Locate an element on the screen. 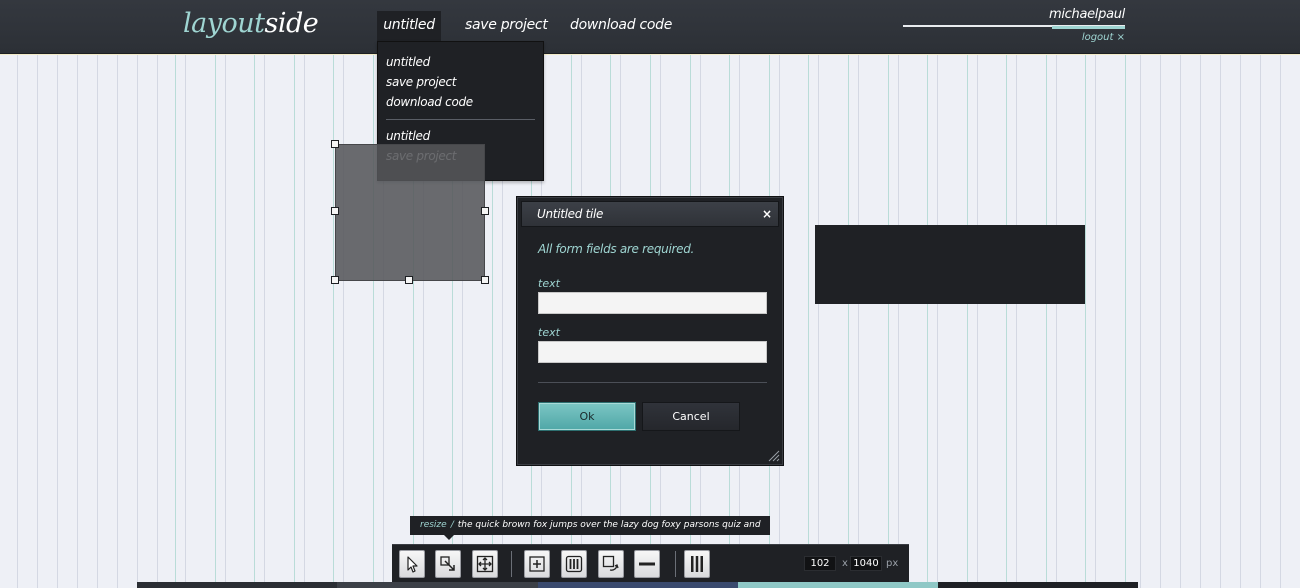 Image resolution: width=1300 pixels, height=588 pixels. bottom-toolbar: 102 x 1040 px is located at coordinates (650, 563).